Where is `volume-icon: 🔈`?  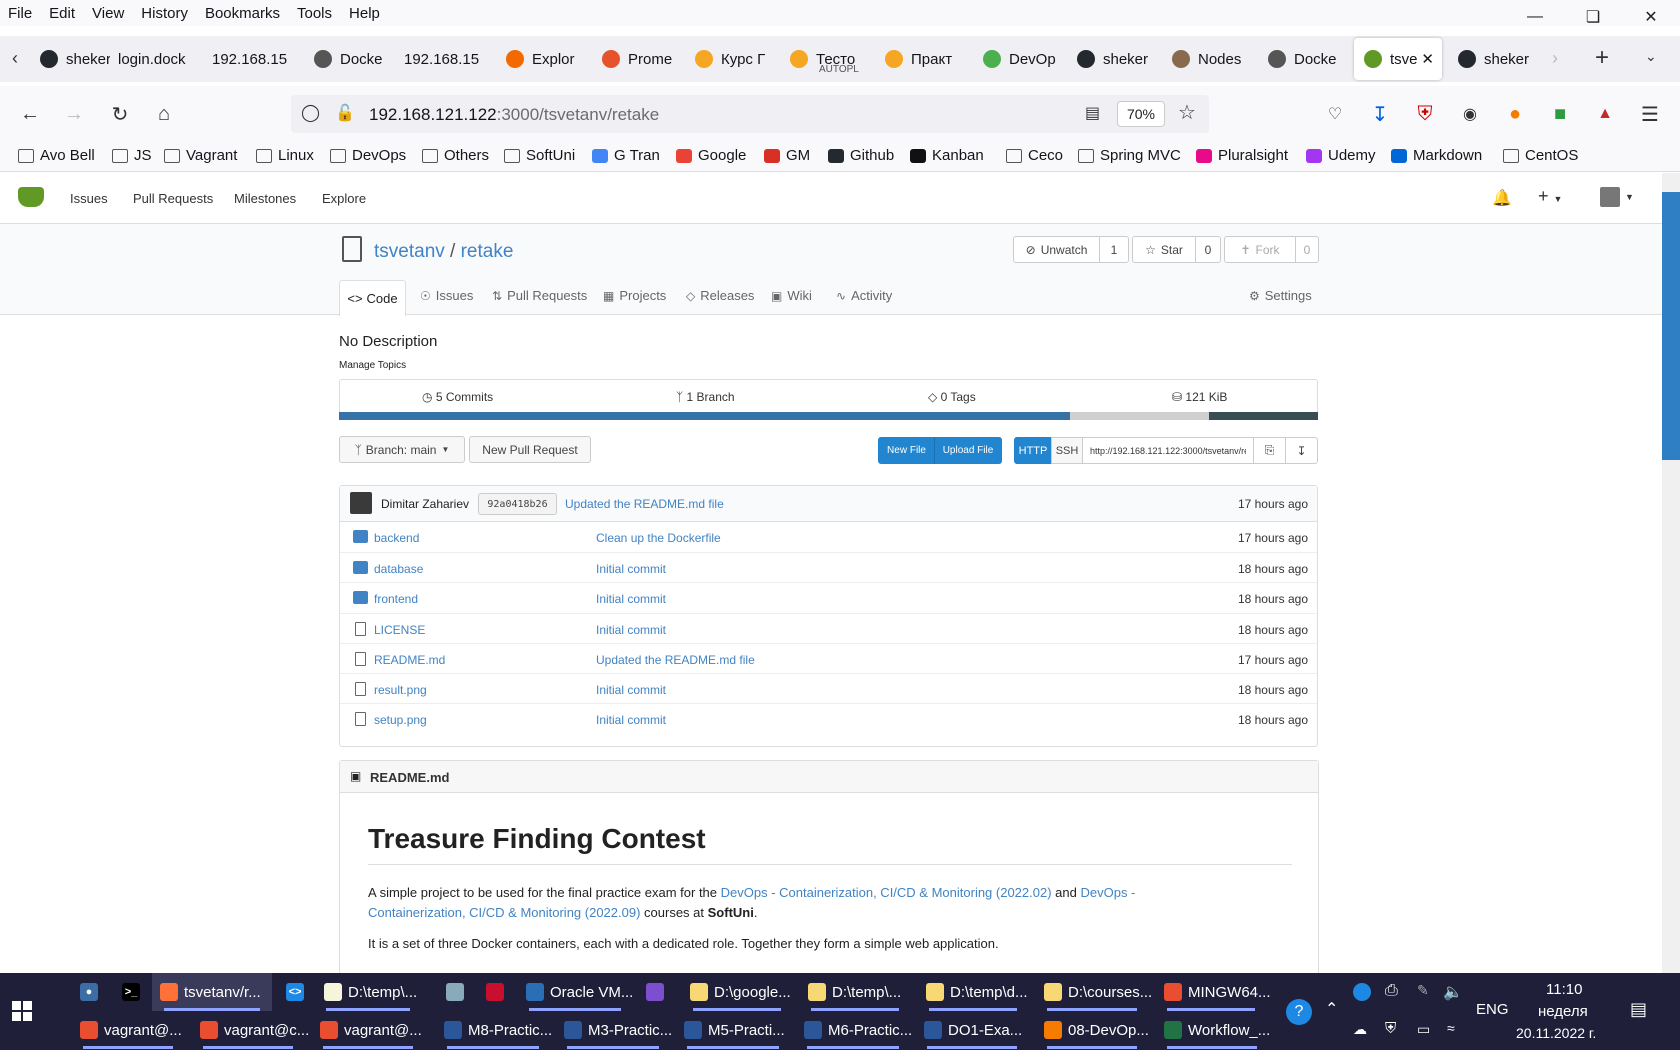 volume-icon: 🔈 is located at coordinates (1453, 992).